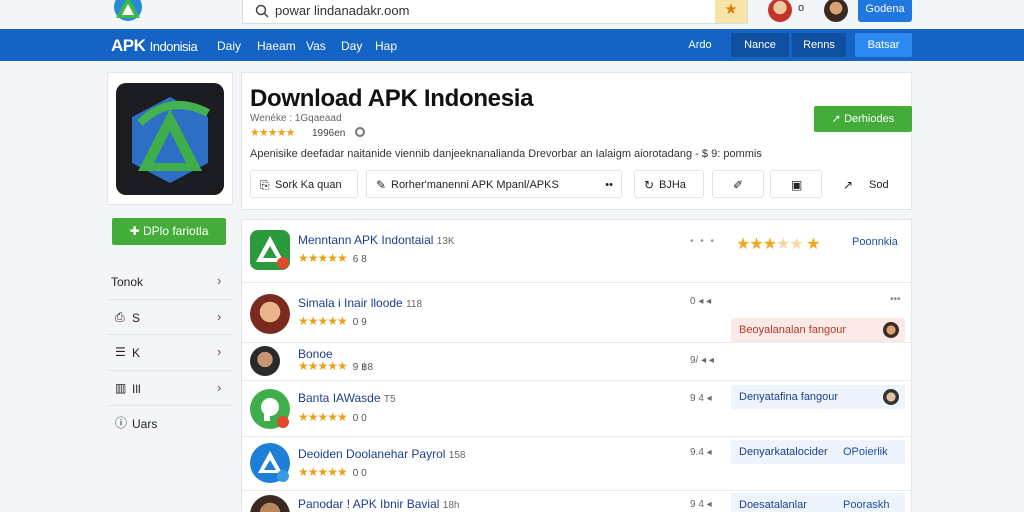  I want to click on action-button-refresh: ↻ BJHa, so click(669, 184).